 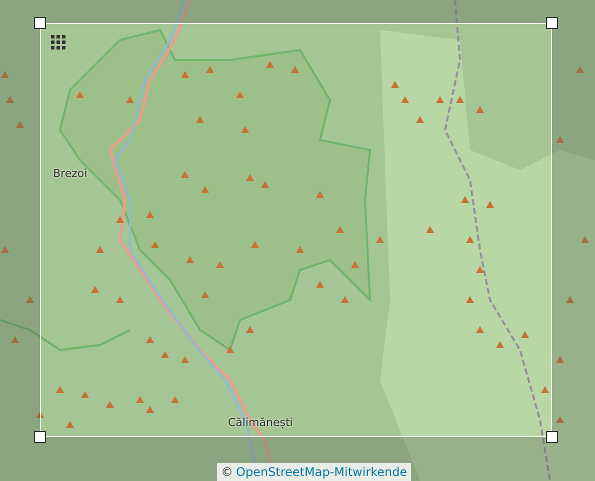 I want to click on place-label: Brezoi, so click(x=70, y=173).